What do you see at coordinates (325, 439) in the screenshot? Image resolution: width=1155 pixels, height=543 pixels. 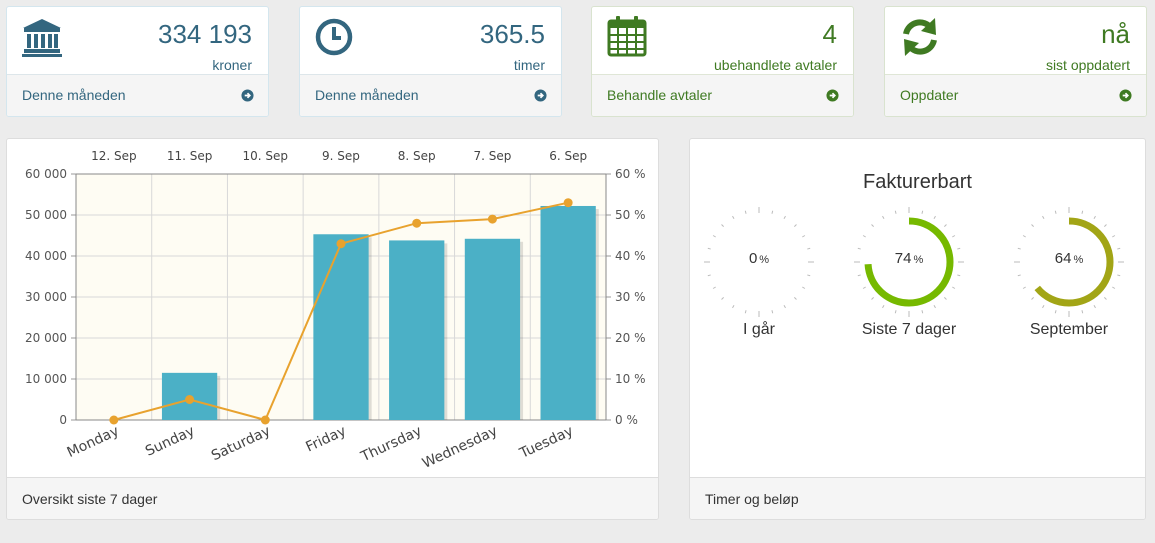 I see `bottom-axis-label: Friday` at bounding box center [325, 439].